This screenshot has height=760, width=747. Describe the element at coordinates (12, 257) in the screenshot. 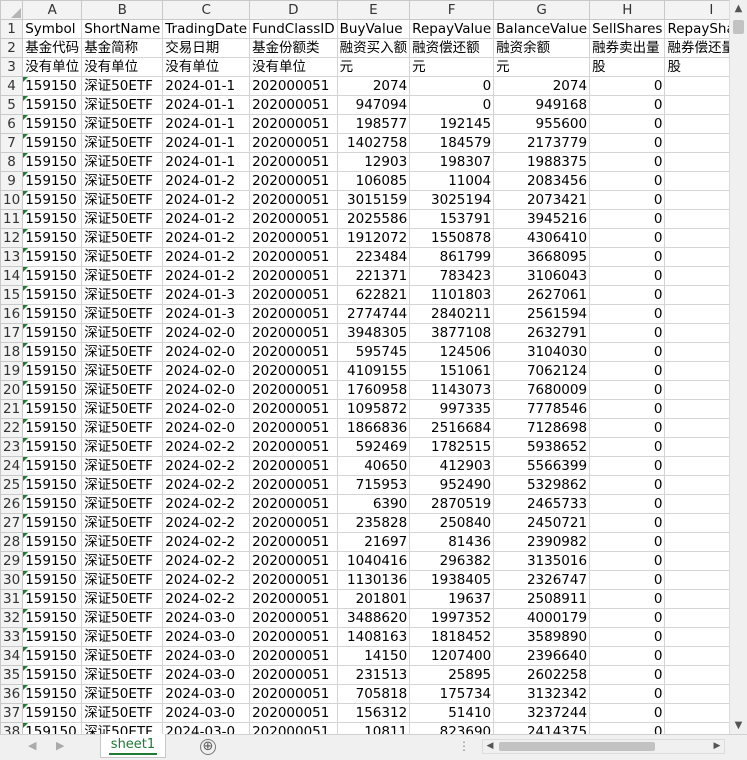

I see `row-header: 13` at that location.